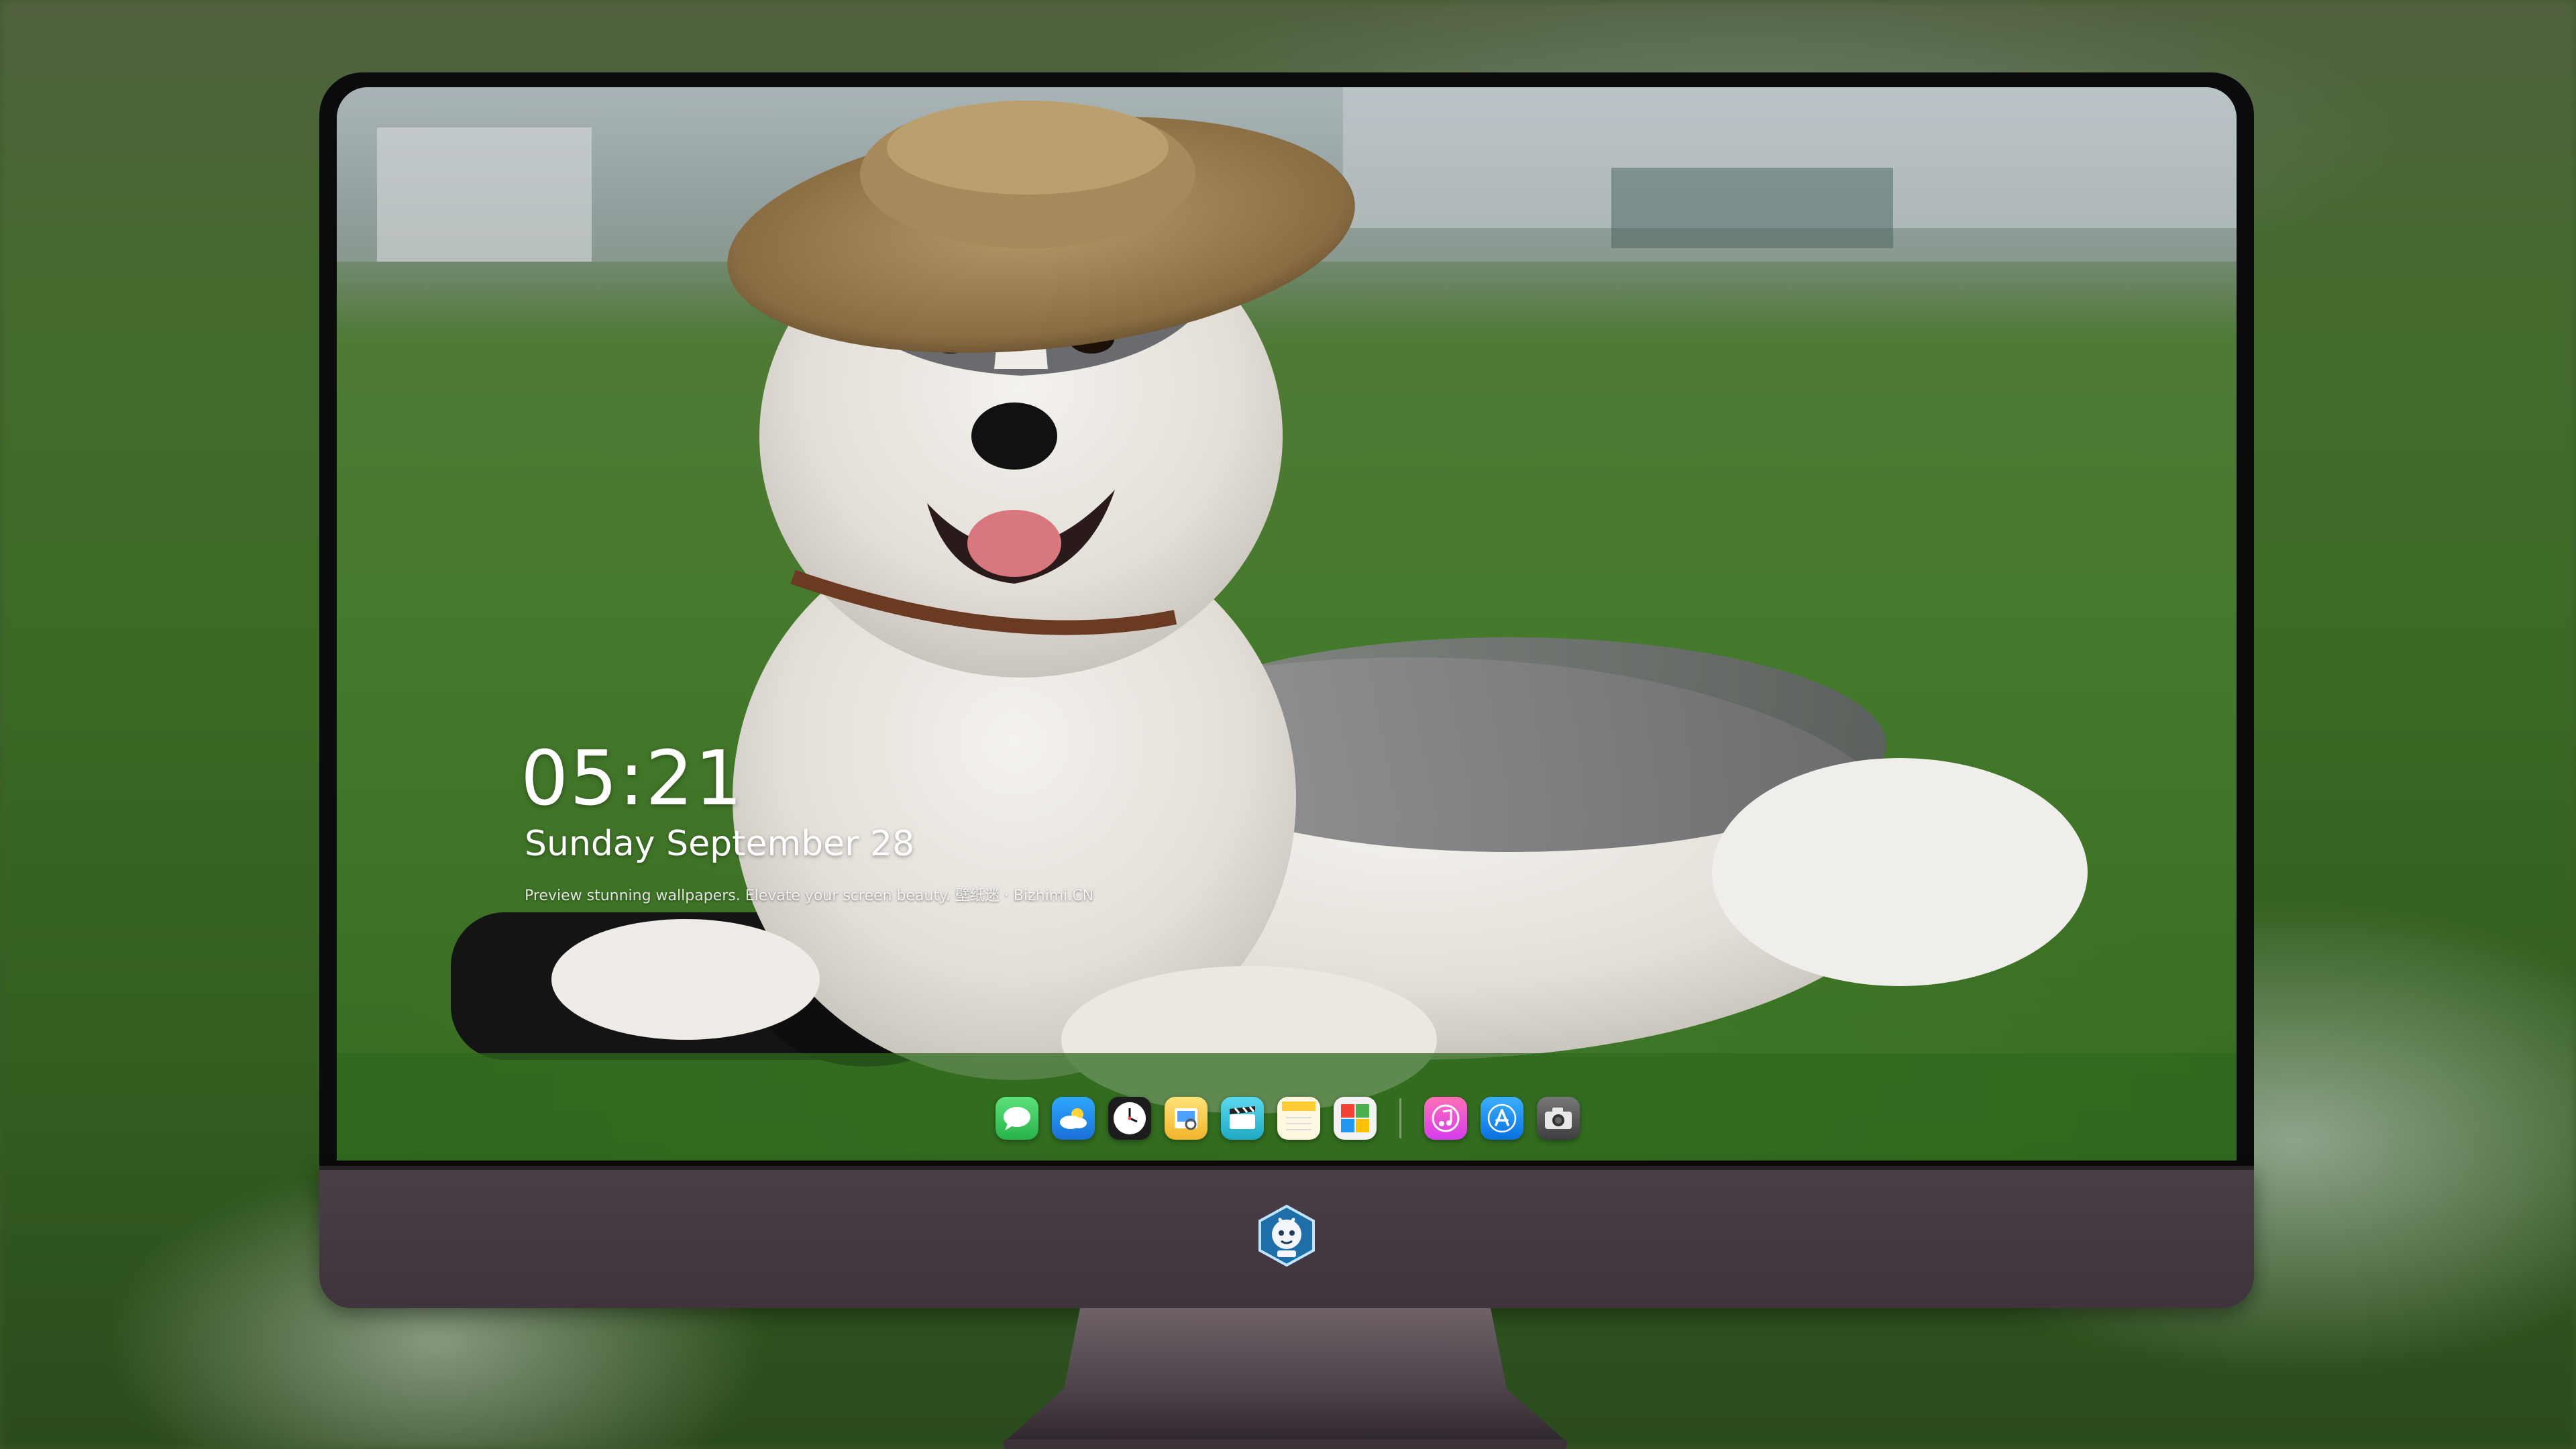 Image resolution: width=2576 pixels, height=1449 pixels. I want to click on camera-icon, so click(1558, 1118).